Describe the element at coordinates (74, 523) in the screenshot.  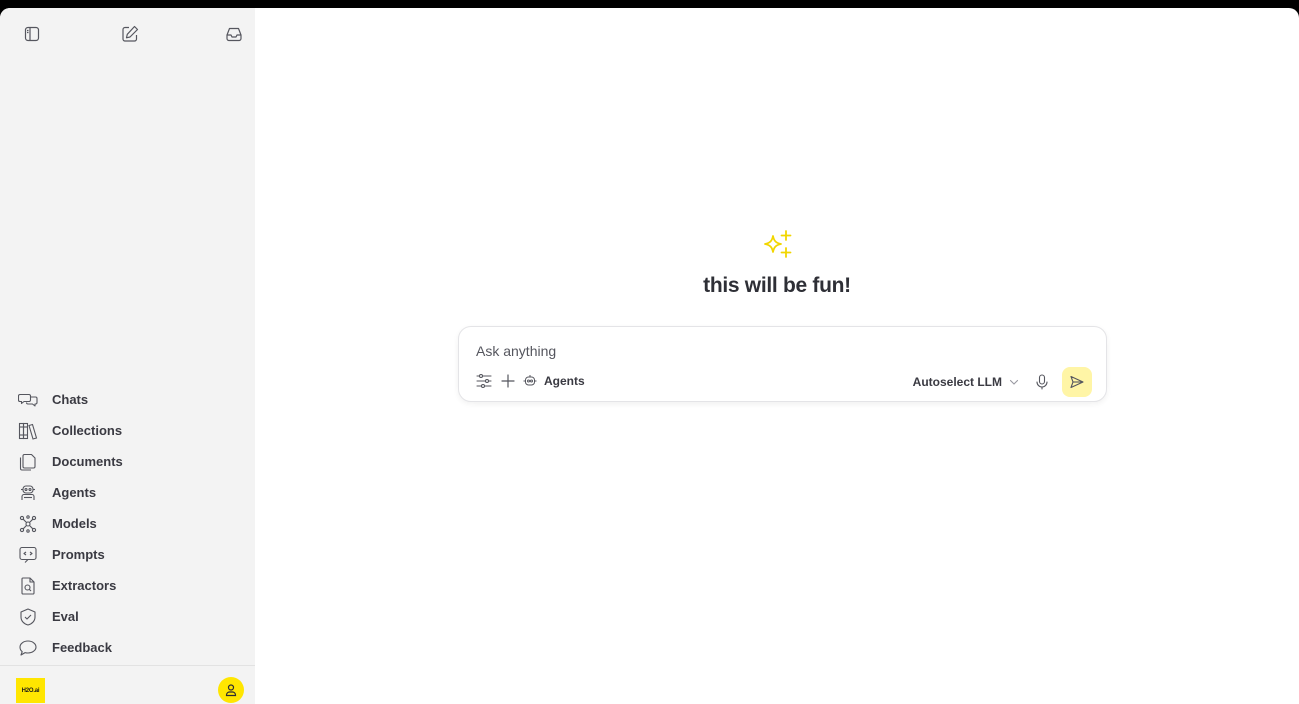
I see `sidebar-item-label: Models` at that location.